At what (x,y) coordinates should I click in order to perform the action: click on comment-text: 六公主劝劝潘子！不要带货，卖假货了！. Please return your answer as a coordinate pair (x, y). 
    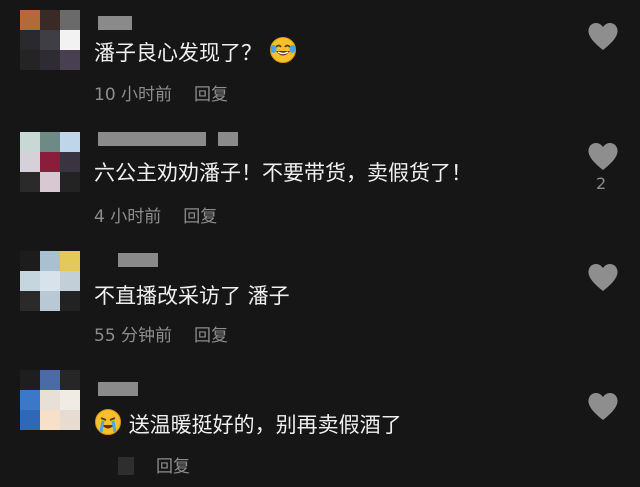
    Looking at the image, I should click on (283, 173).